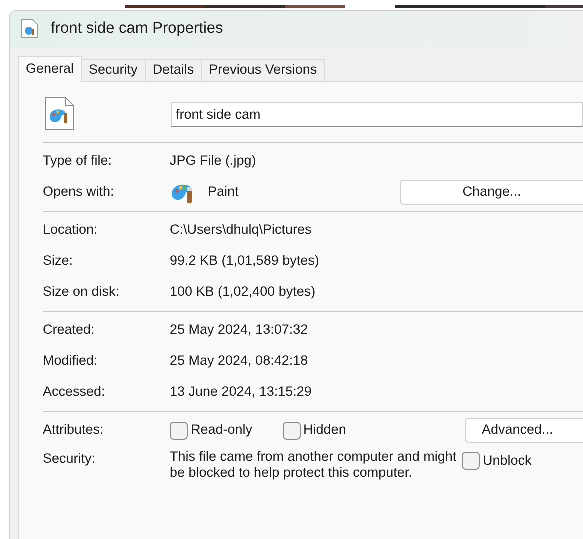 Image resolution: width=583 pixels, height=539 pixels. Describe the element at coordinates (79, 192) in the screenshot. I see `field-label: Opens with:` at that location.